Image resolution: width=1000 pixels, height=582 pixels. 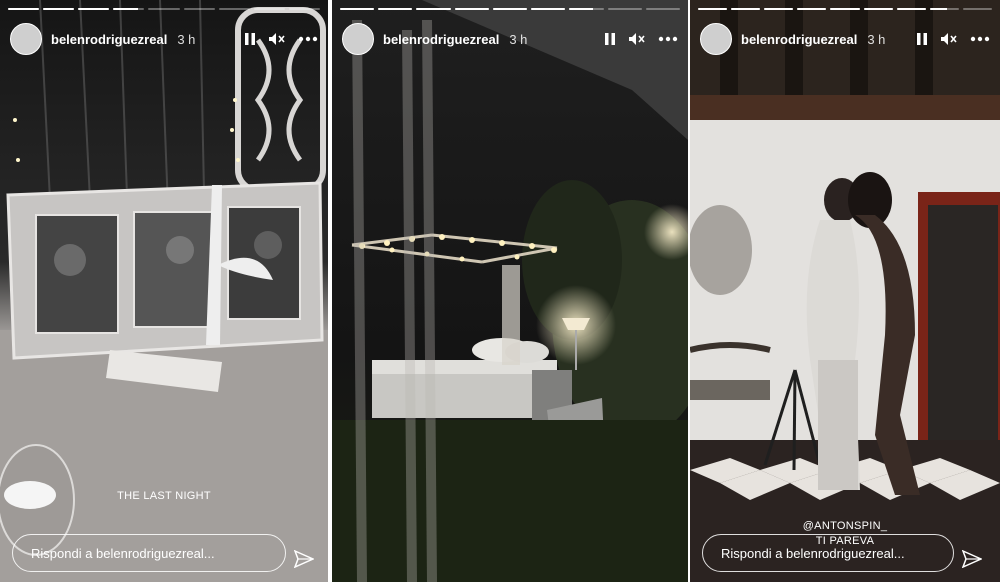 I want to click on mention-tag: @ANTONSPIN_, so click(x=845, y=526).